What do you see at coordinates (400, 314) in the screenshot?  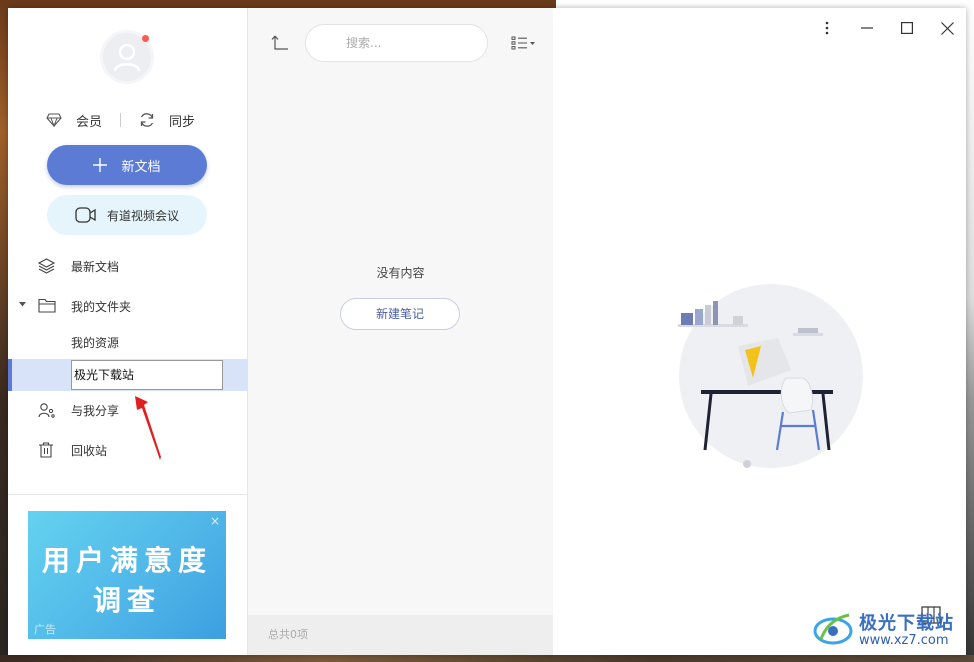 I see `new-note-button: 新建笔记` at bounding box center [400, 314].